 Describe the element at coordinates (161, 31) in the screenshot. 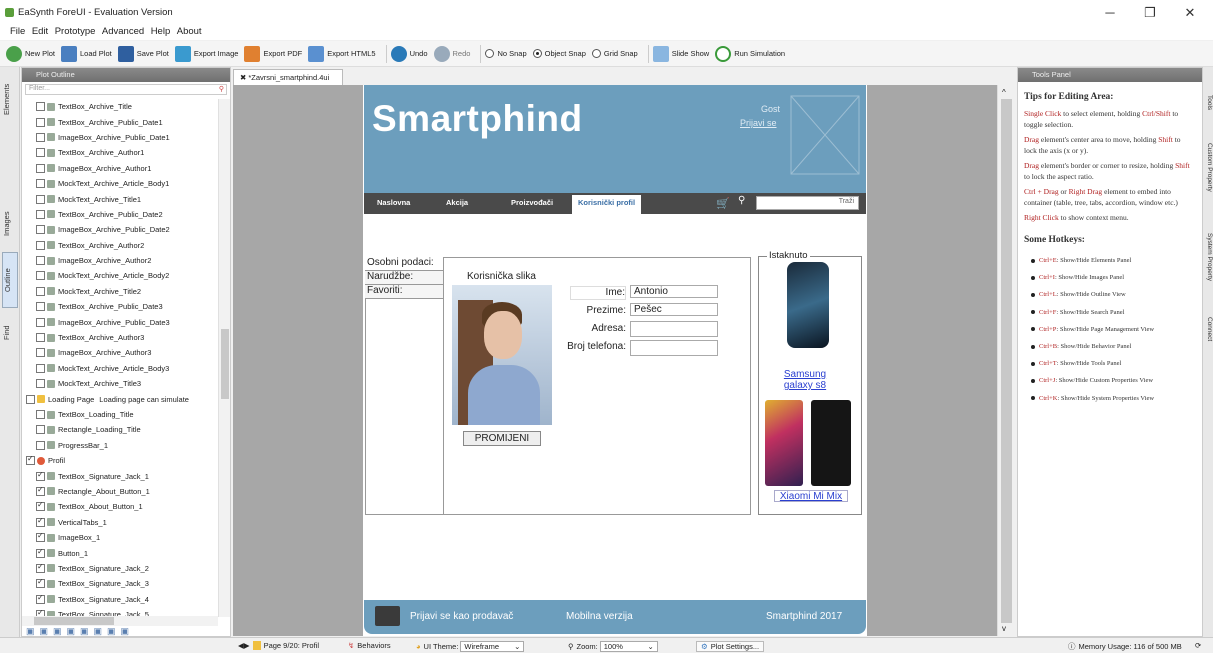

I see `menu-help: Help` at that location.